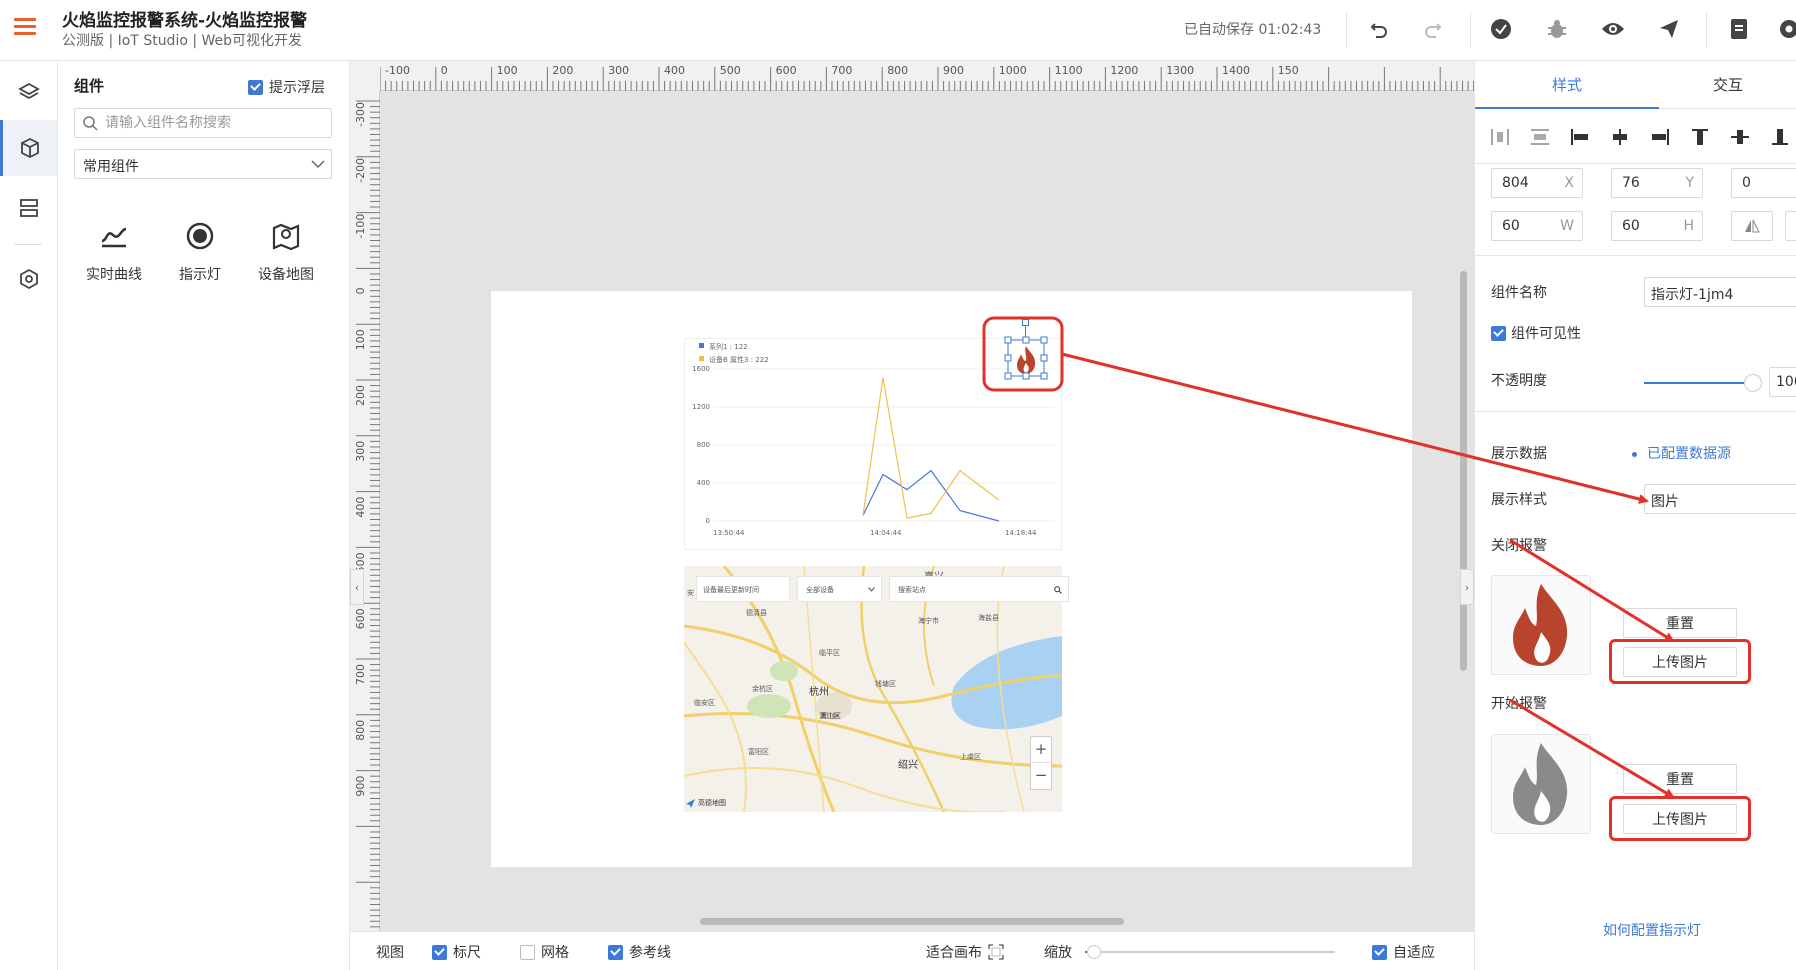 The height and width of the screenshot is (970, 1796). Describe the element at coordinates (758, 752) in the screenshot. I see `map-city-label: 富阳区` at that location.